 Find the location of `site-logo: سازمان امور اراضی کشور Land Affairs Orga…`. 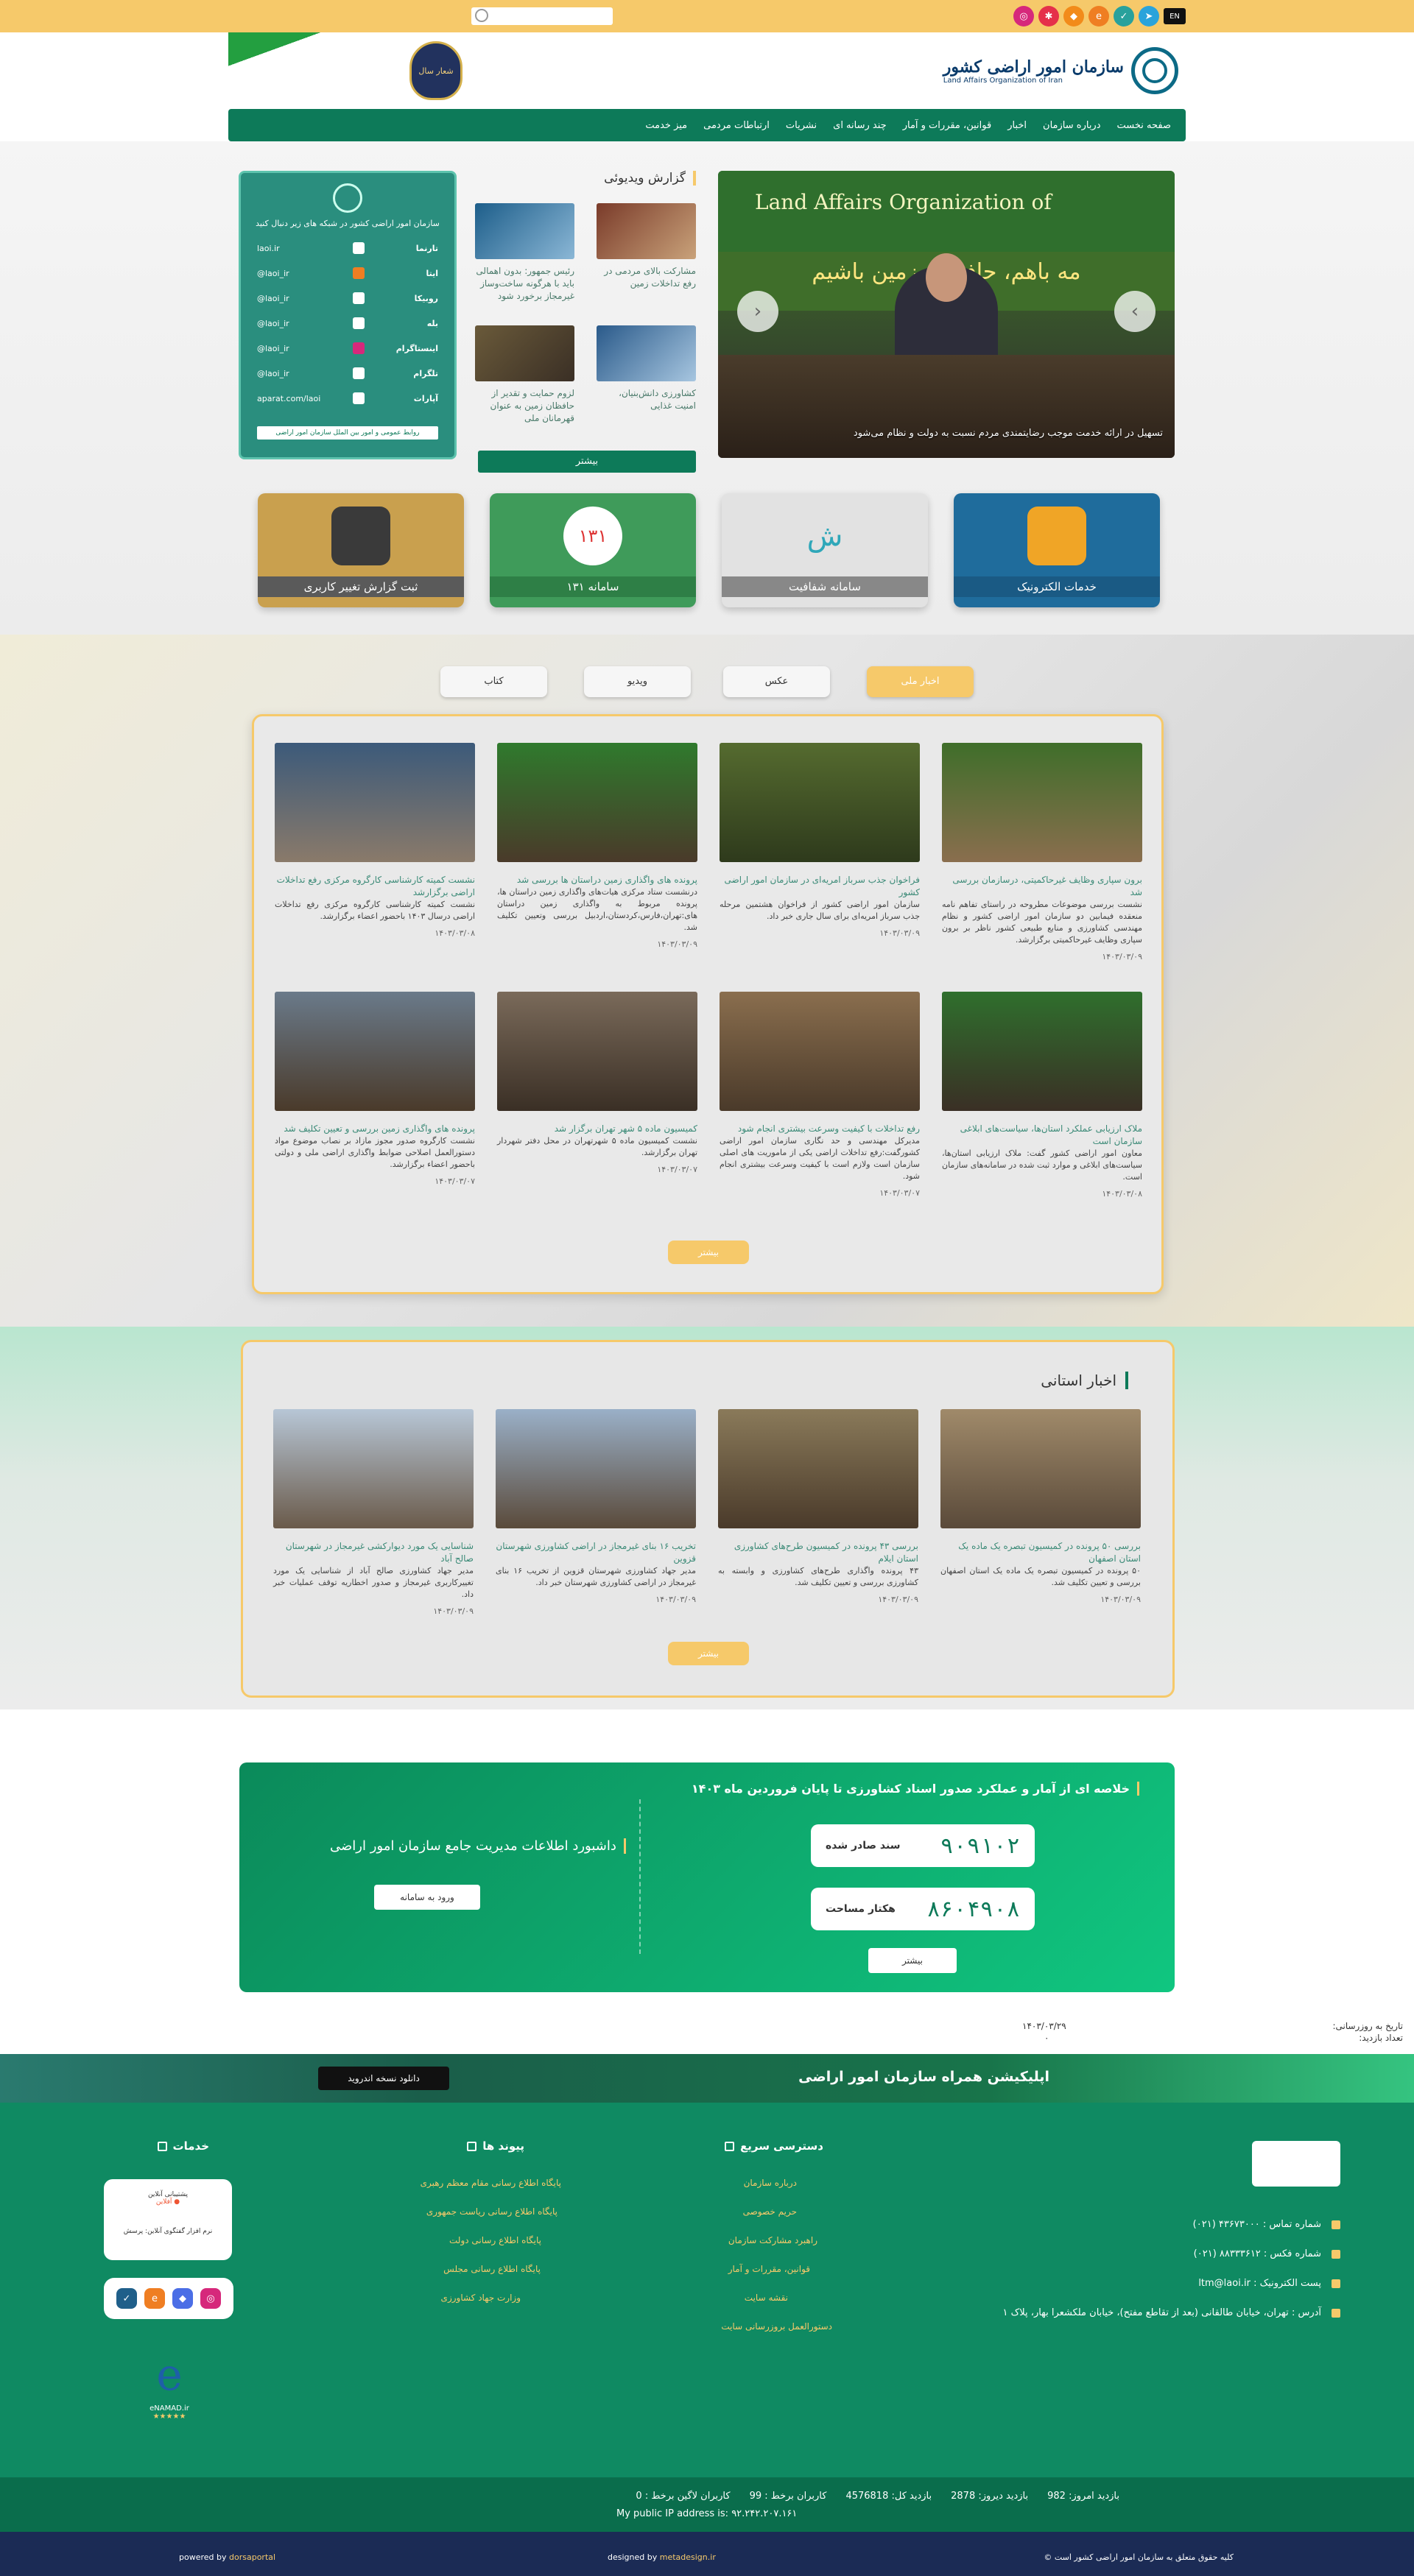

site-logo: سازمان امور اراضی کشور Land Affairs Orga… is located at coordinates (1060, 70).